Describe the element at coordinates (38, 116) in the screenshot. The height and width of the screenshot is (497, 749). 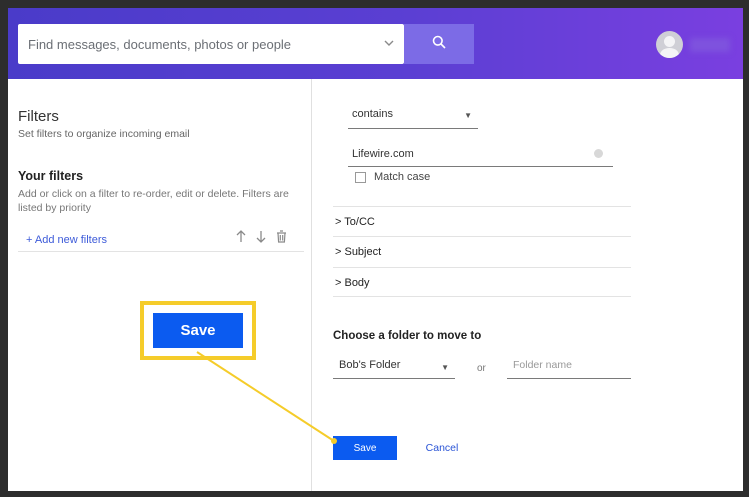
I see `page-title: Filters` at that location.